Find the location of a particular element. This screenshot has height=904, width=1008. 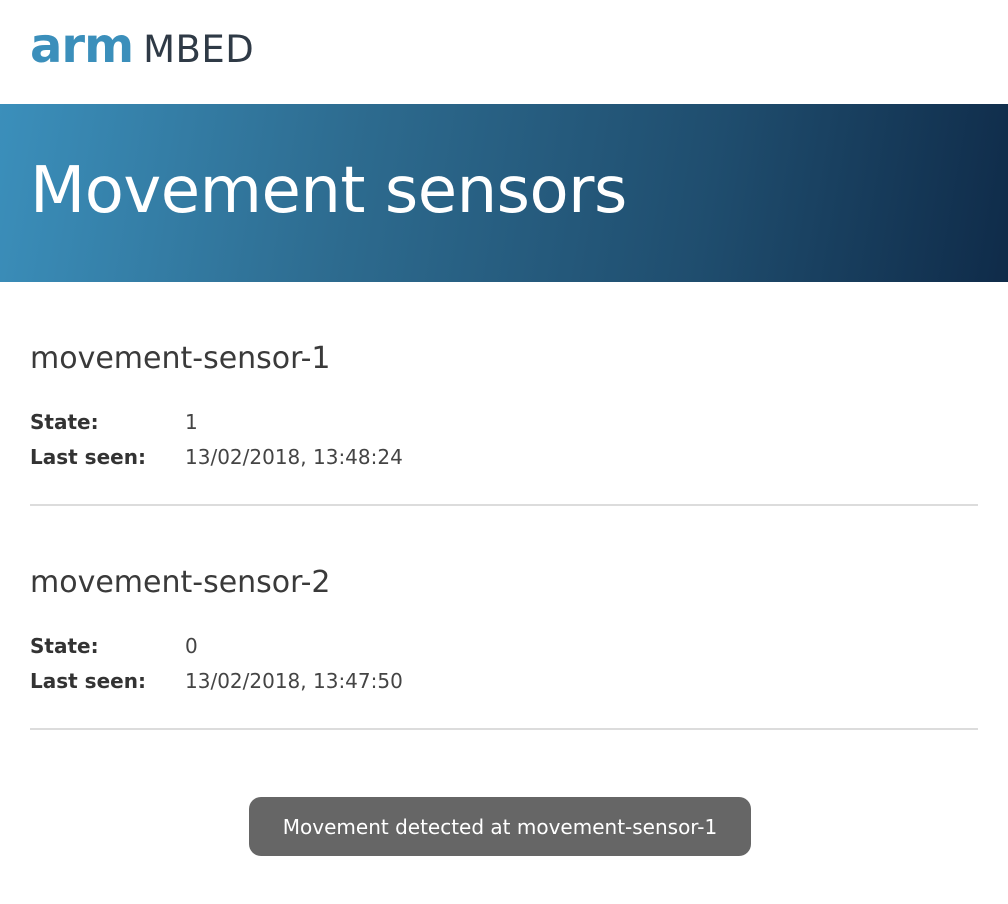

logo-arm-text: arm is located at coordinates (82, 46).